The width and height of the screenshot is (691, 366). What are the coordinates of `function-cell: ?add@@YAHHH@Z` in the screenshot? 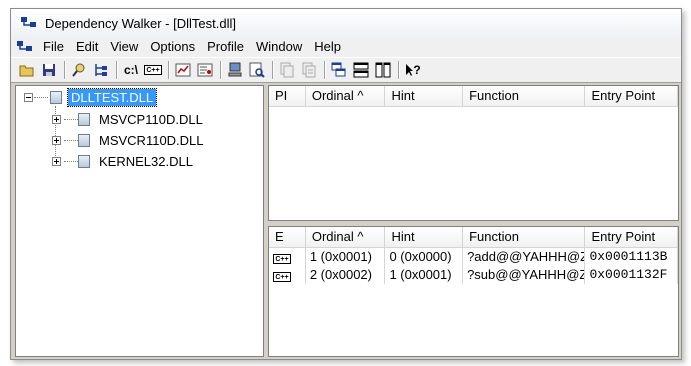 It's located at (524, 257).